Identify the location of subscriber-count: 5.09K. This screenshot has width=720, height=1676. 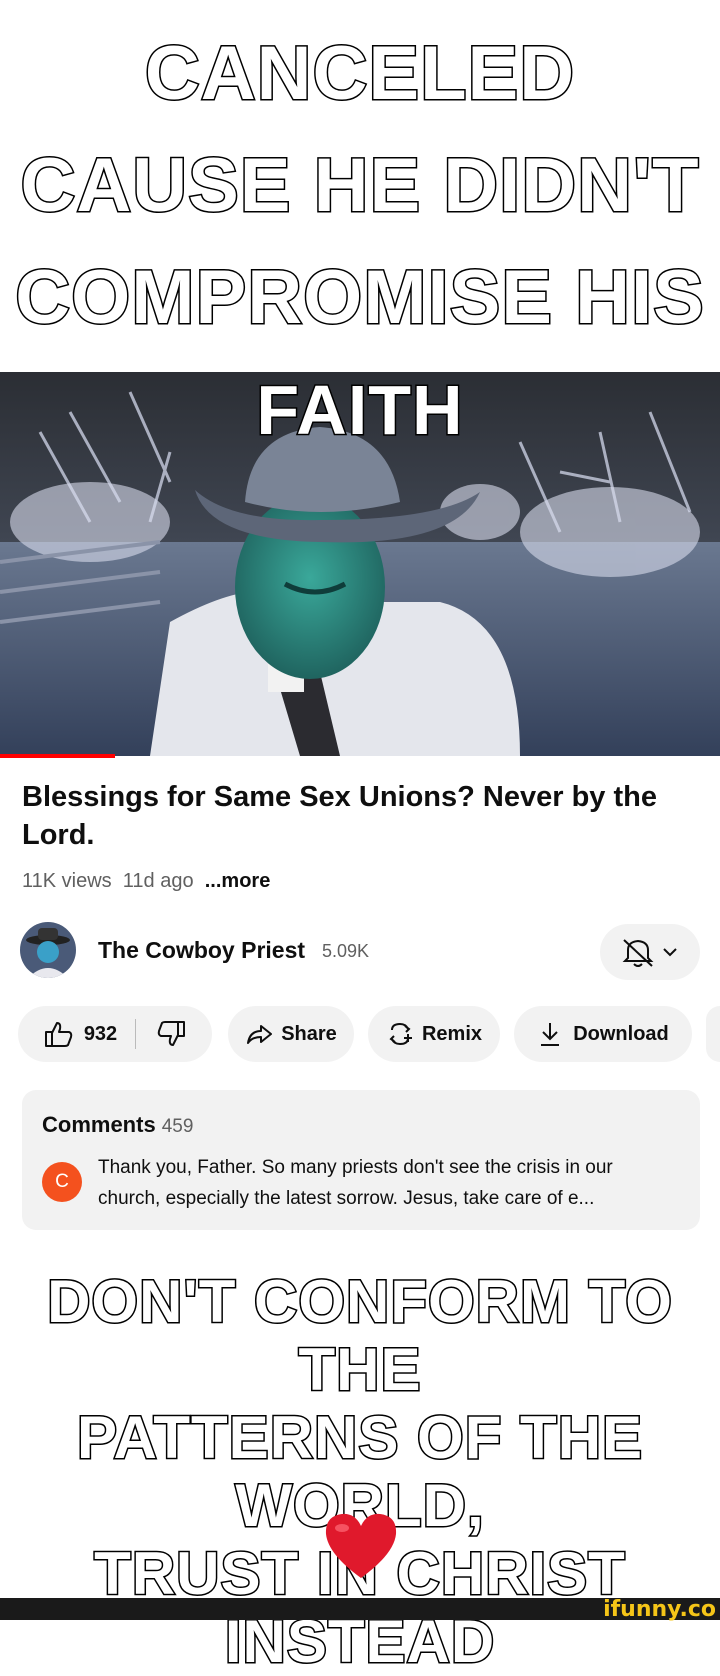
(346, 951).